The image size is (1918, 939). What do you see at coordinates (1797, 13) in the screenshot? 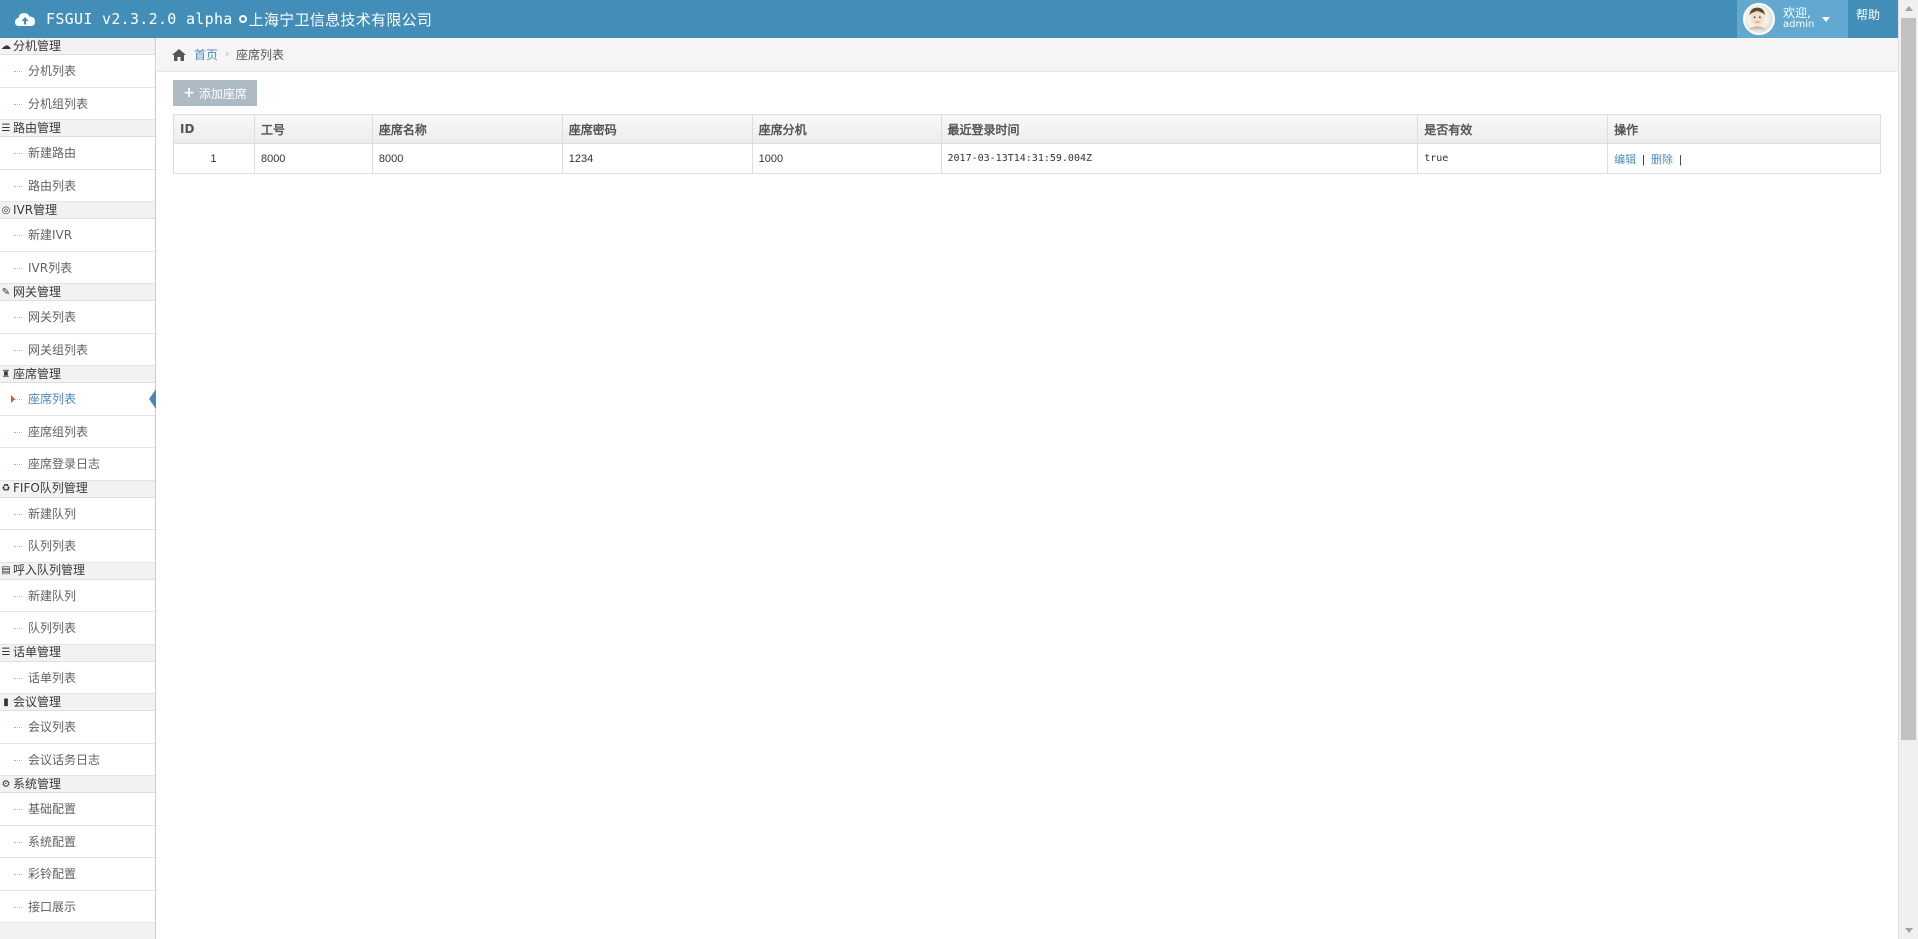
I see `welcome-text: 欢迎,` at bounding box center [1797, 13].